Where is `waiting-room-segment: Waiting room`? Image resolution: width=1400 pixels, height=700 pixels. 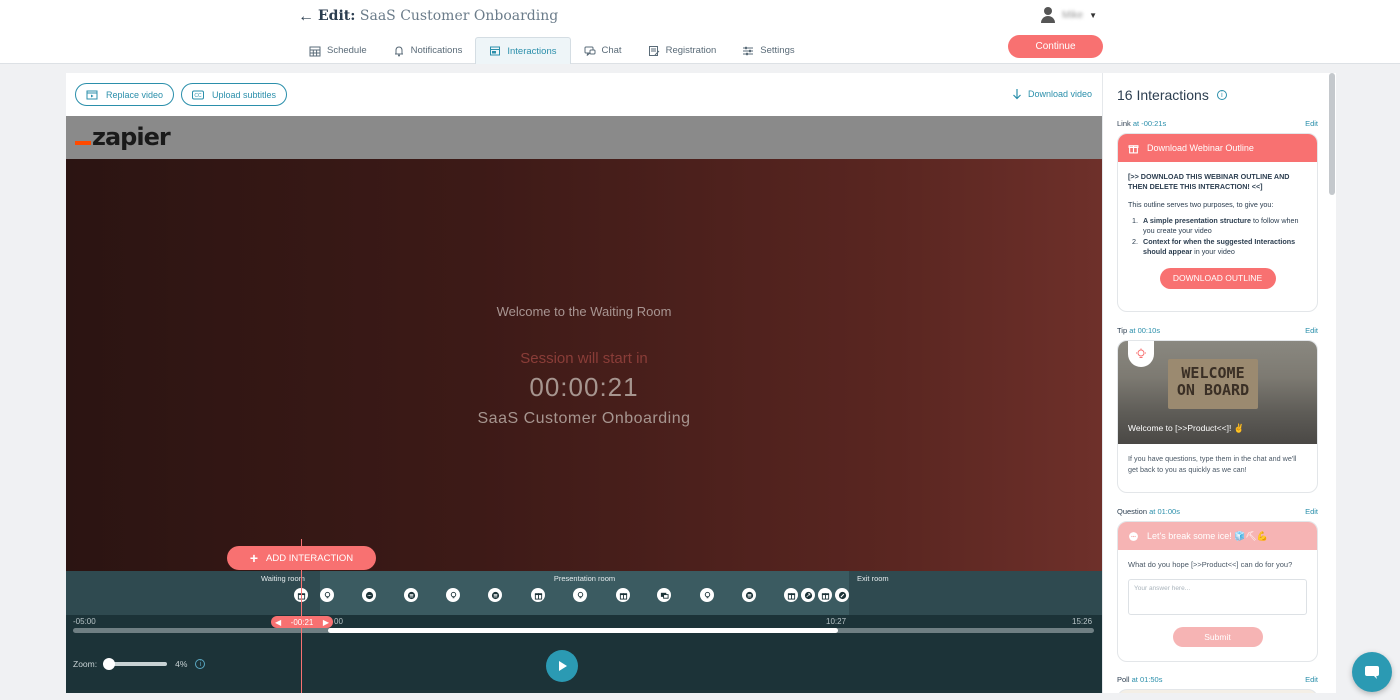 waiting-room-segment: Waiting room is located at coordinates (193, 593).